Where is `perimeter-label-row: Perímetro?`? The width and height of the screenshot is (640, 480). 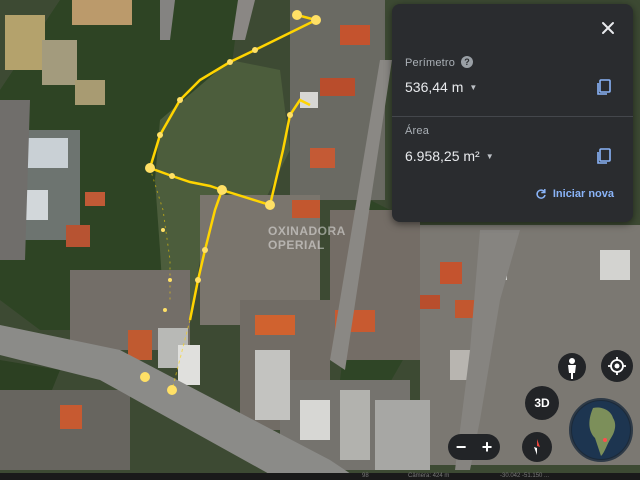
perimeter-label-row: Perímetro? is located at coordinates (439, 62).